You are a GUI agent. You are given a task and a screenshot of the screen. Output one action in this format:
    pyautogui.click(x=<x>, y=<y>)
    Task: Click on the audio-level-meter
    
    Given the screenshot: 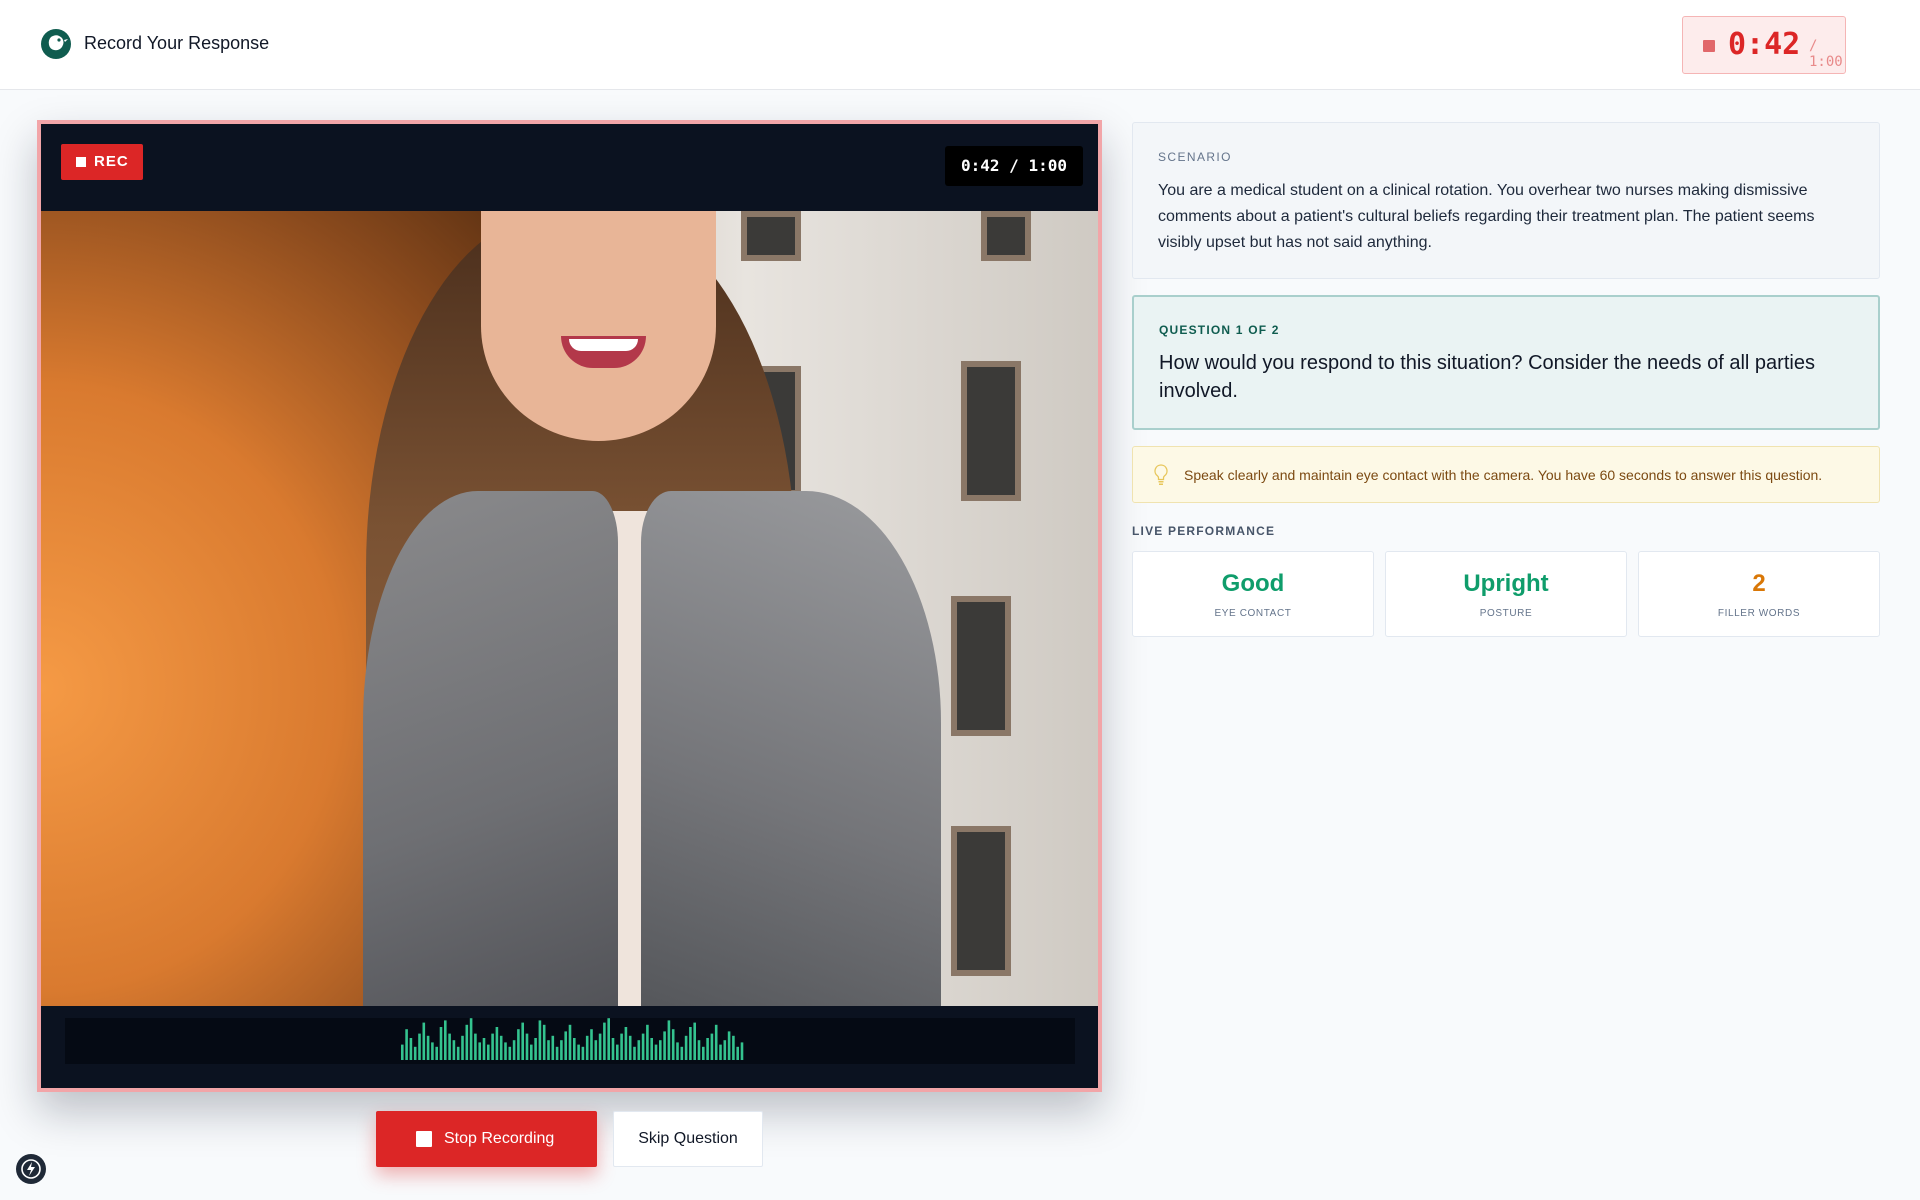 What is the action you would take?
    pyautogui.click(x=569, y=1047)
    